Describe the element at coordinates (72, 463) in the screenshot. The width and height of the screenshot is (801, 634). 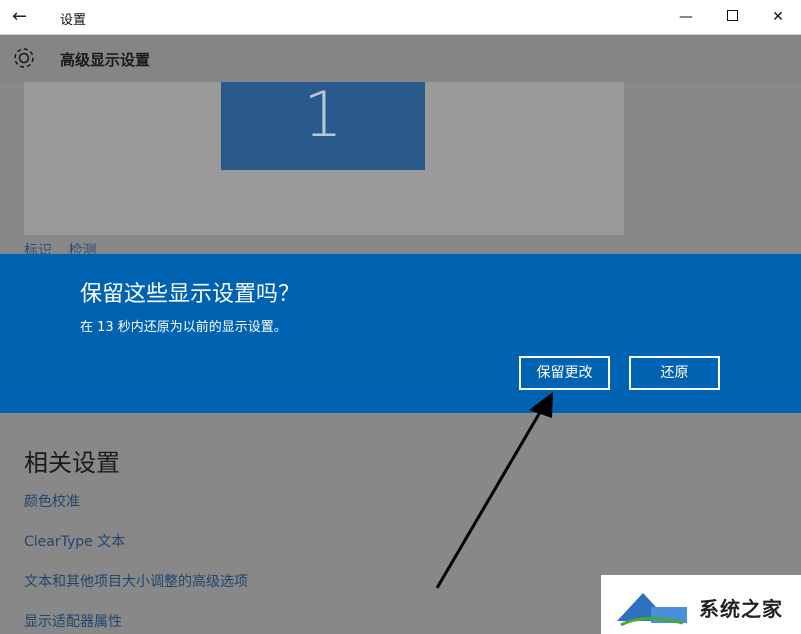
I see `related-settings-heading: 相关设置` at that location.